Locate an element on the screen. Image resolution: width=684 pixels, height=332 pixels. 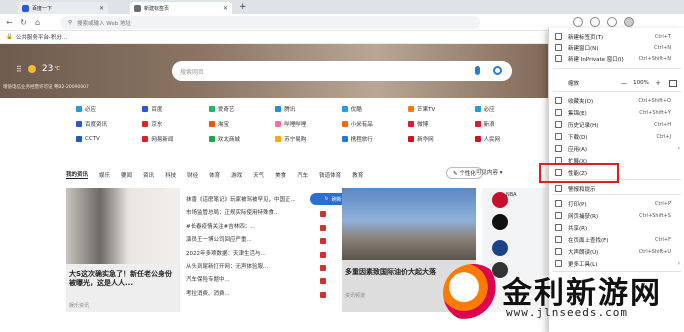
news-tab: 资讯 is located at coordinates (148, 175).